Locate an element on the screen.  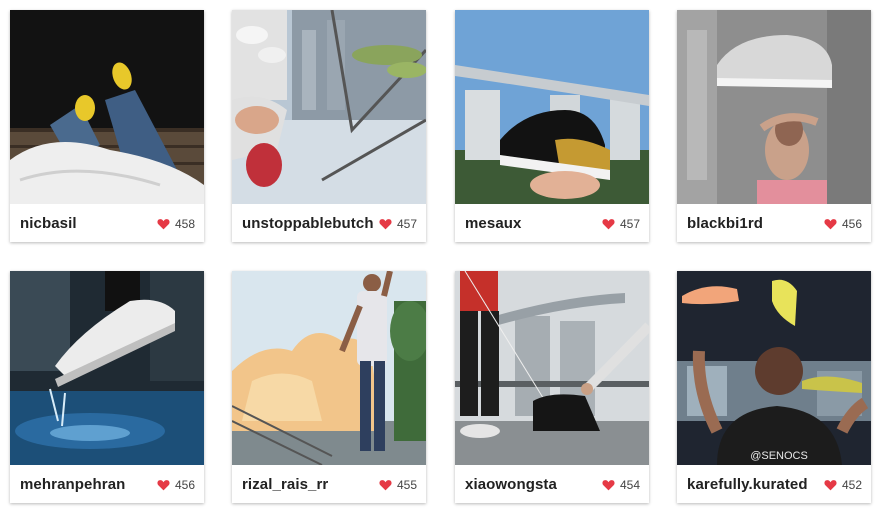
post-meta: unstoppablebutch 457 is located at coordinates (329, 223).